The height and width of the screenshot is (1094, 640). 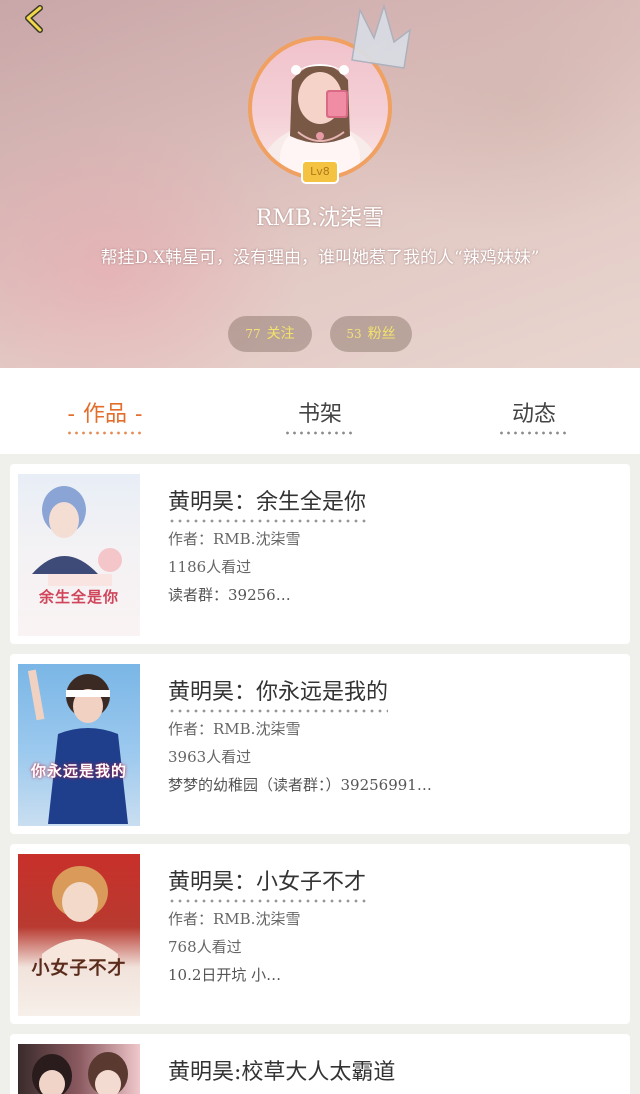 I want to click on tab-works-label: 作品, so click(x=104, y=414).